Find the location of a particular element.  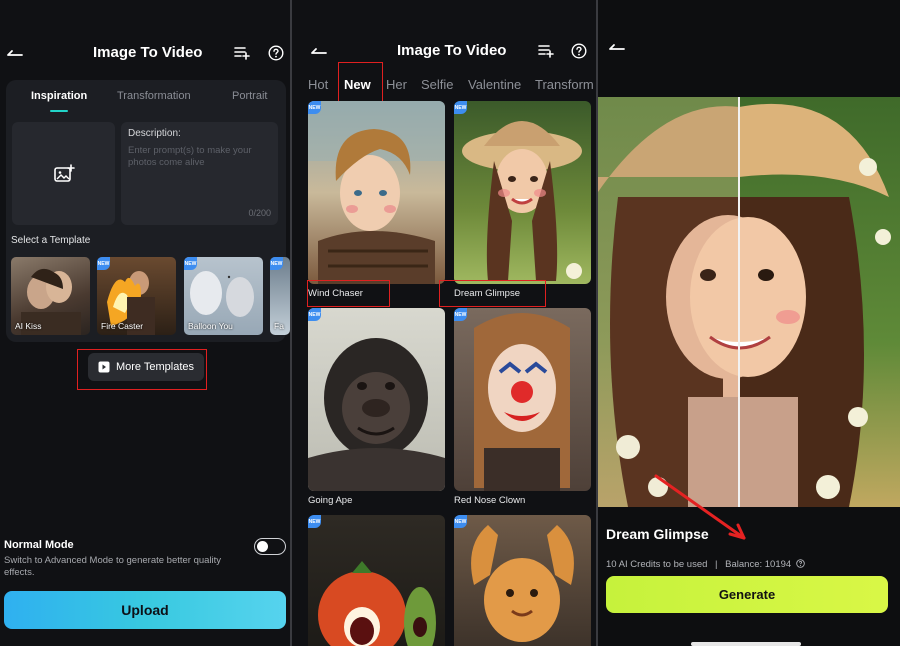

tab-her: Her is located at coordinates (396, 84).